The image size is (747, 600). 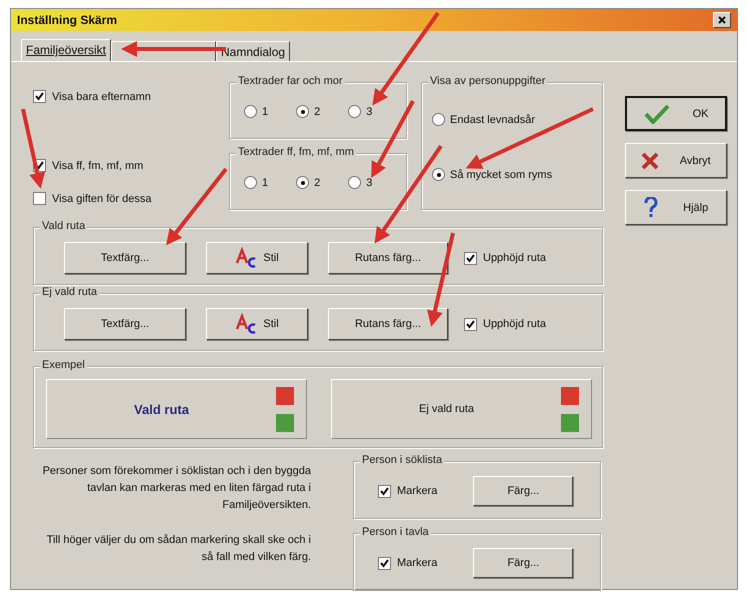 What do you see at coordinates (402, 460) in the screenshot?
I see `group-title: Person i söklista` at bounding box center [402, 460].